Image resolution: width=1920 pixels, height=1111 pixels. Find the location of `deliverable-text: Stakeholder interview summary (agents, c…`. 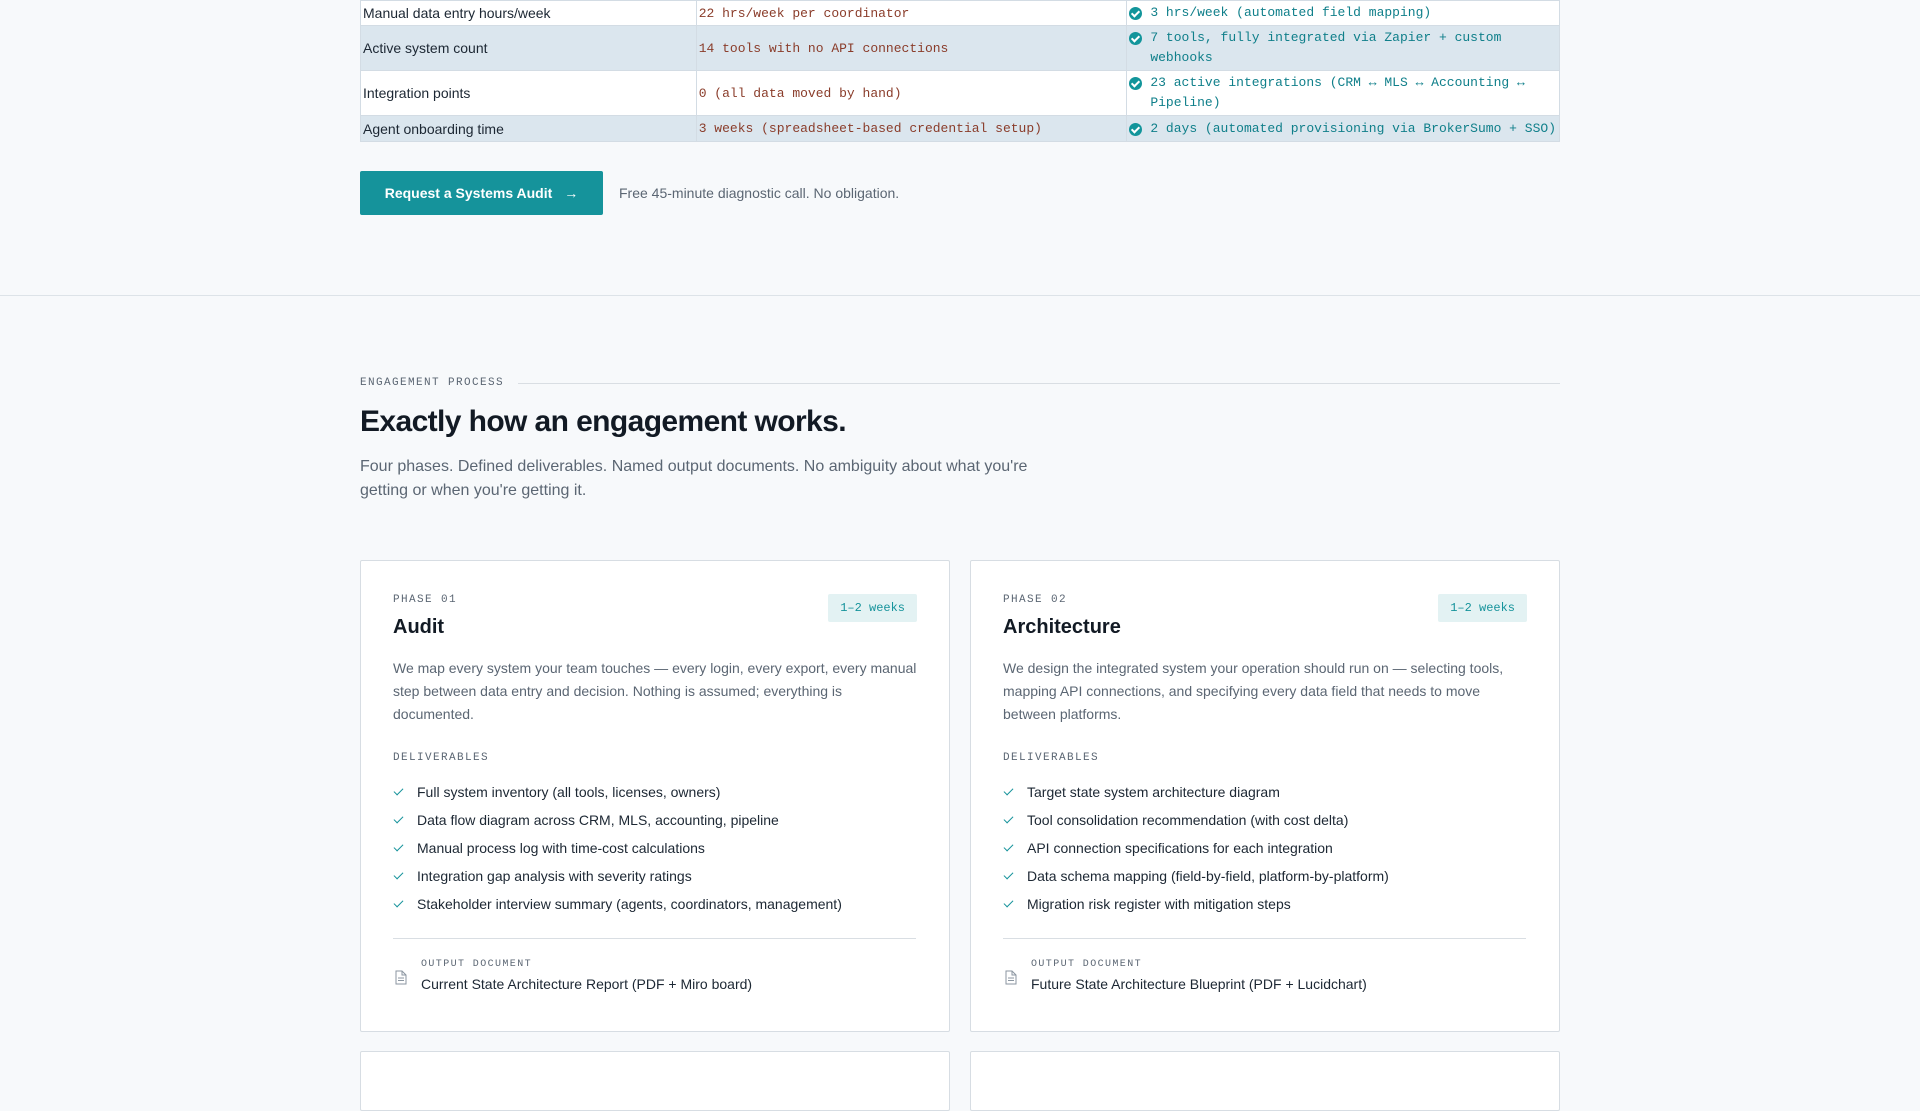

deliverable-text: Stakeholder interview summary (agents, c… is located at coordinates (629, 904).